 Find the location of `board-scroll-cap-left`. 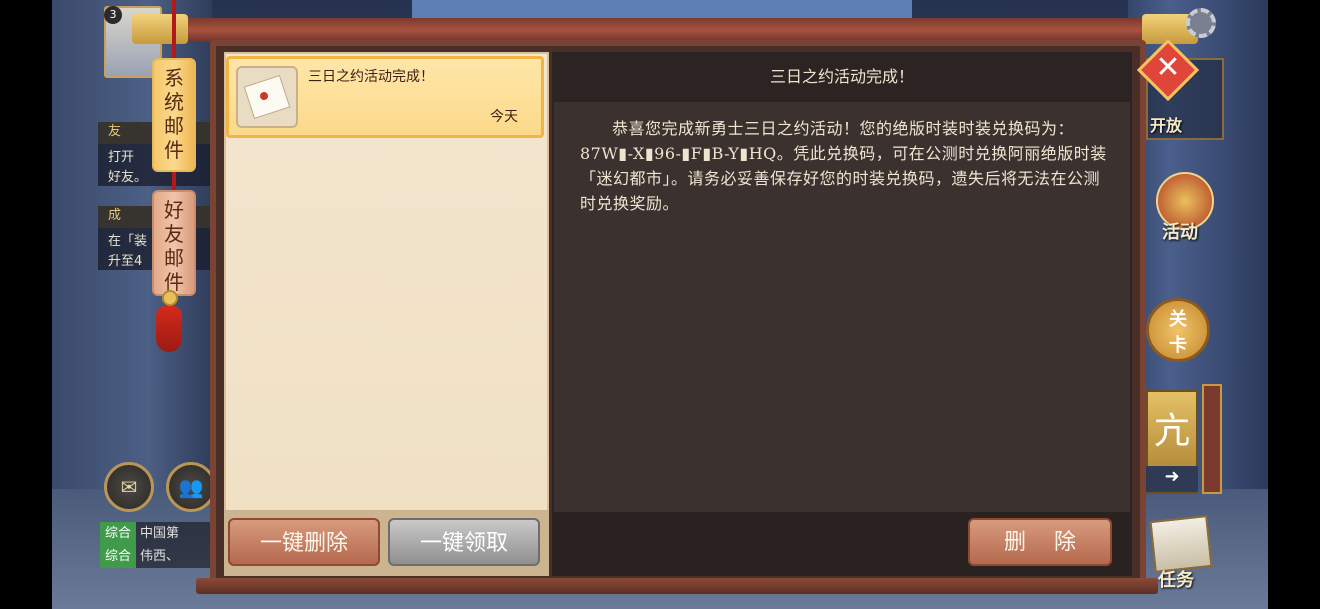

board-scroll-cap-left is located at coordinates (160, 29).